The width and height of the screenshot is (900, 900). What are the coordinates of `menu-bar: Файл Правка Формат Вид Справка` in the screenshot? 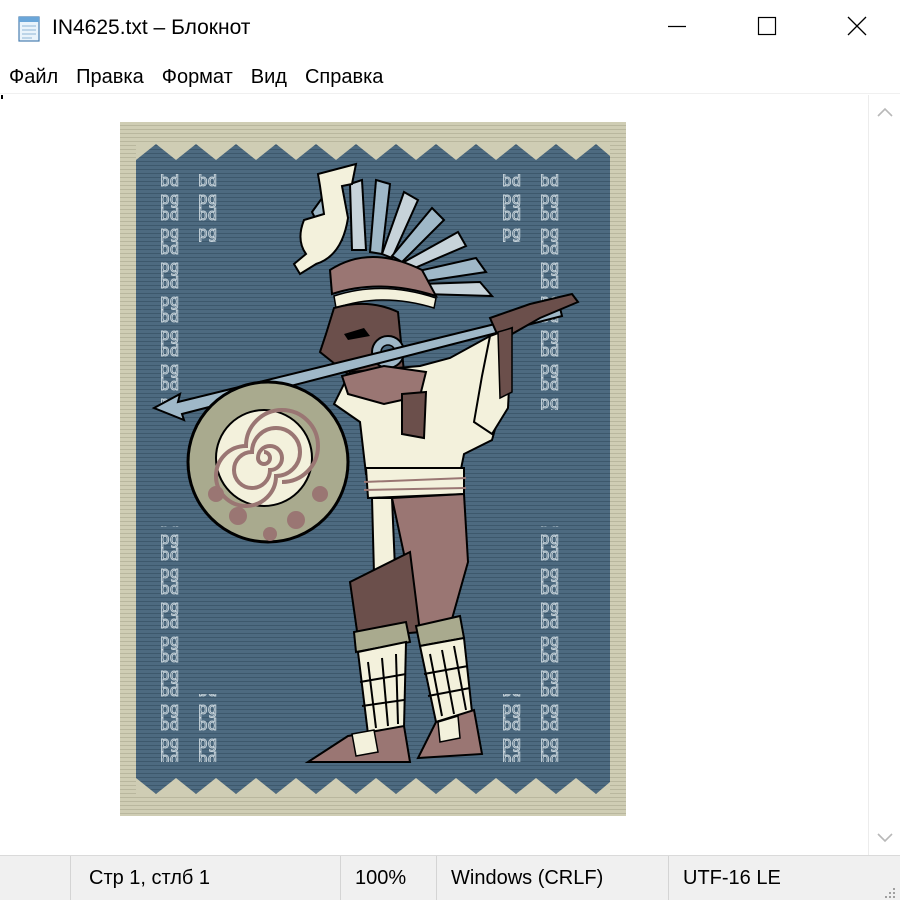 It's located at (450, 77).